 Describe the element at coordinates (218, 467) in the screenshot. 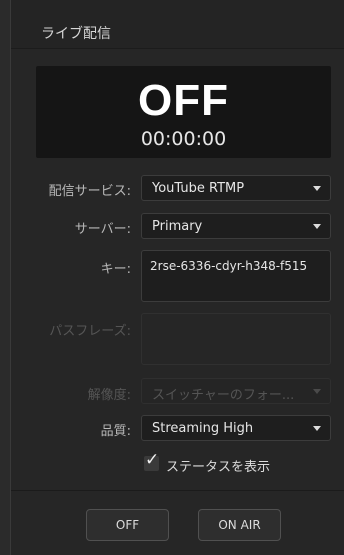

I see `show-status-label: ステータスを表示` at that location.